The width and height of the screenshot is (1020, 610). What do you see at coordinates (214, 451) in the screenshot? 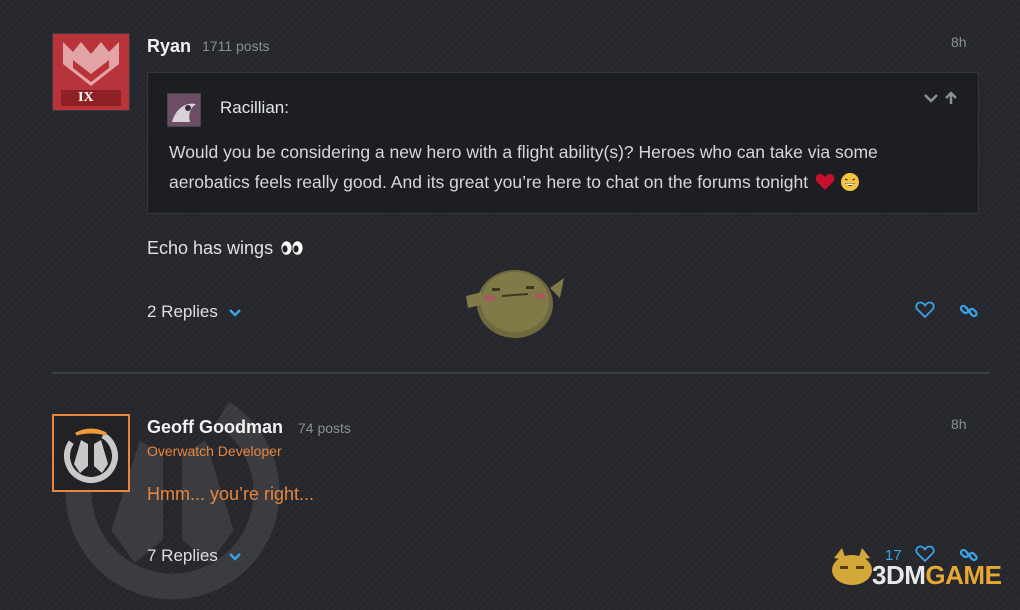
I see `developer-title: Overwatch Developer` at bounding box center [214, 451].